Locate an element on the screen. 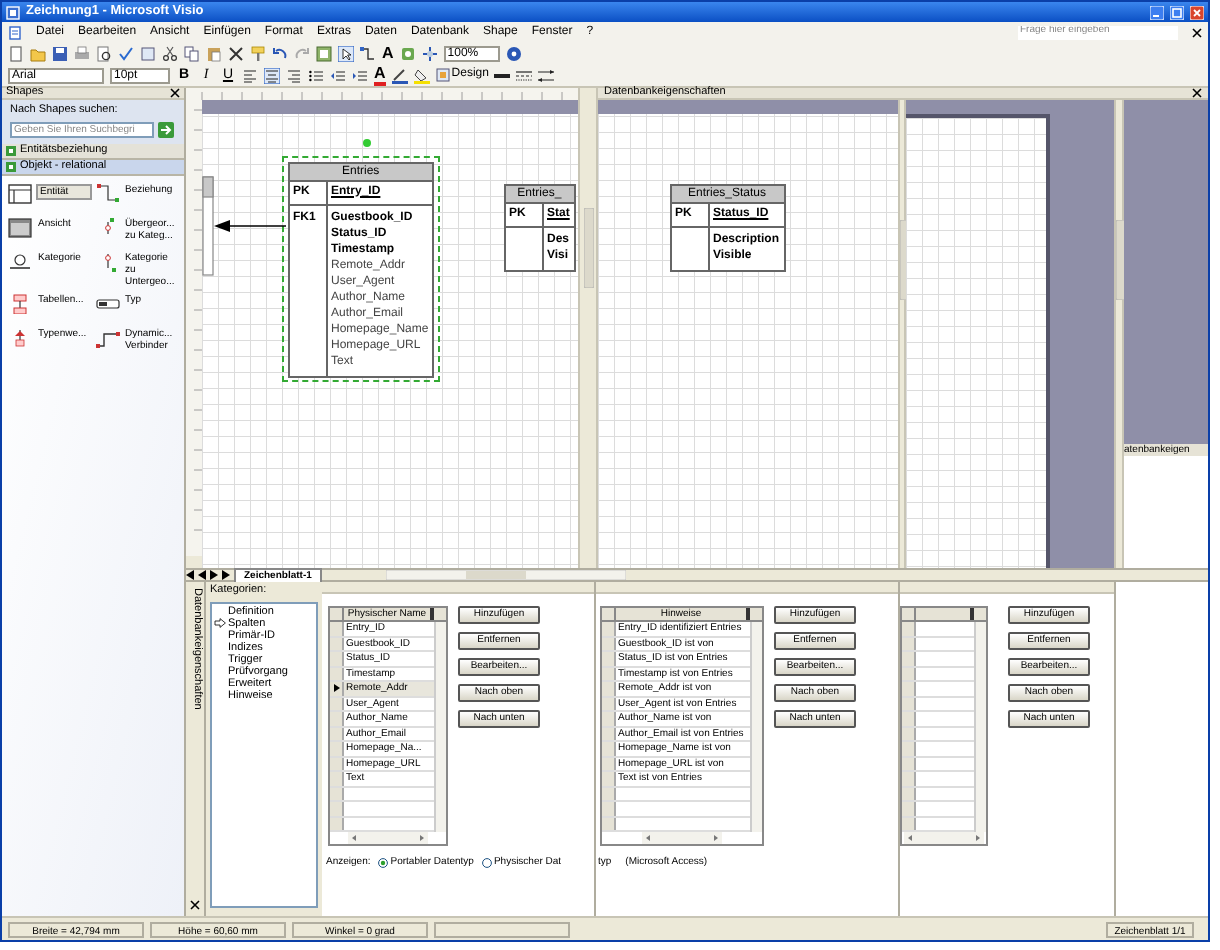 Image resolution: width=1220 pixels, height=950 pixels. table-link-icon is located at coordinates (20, 303).